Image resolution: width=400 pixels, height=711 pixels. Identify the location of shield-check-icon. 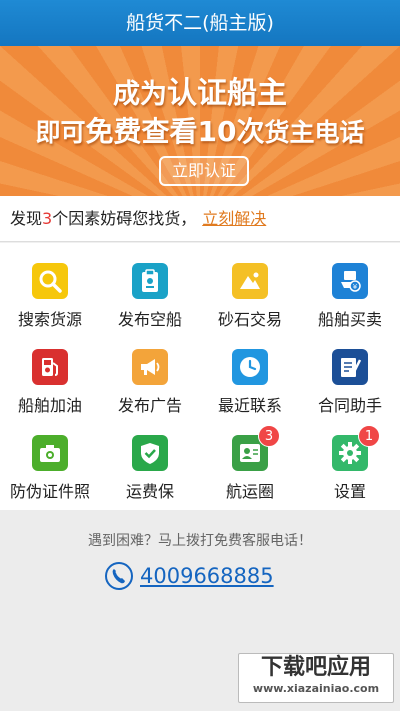
(150, 453).